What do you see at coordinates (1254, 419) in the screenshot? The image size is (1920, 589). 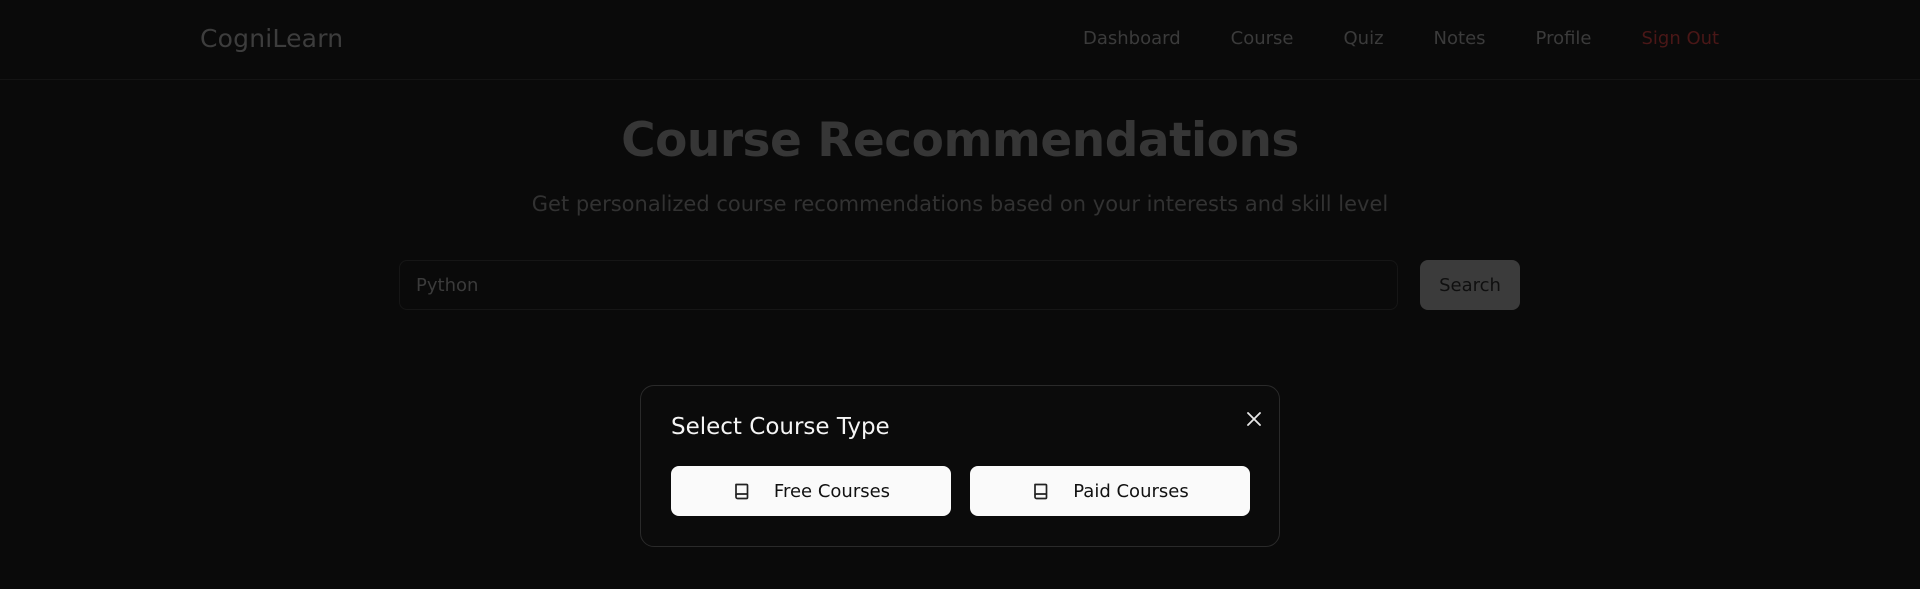 I see `close-icon` at bounding box center [1254, 419].